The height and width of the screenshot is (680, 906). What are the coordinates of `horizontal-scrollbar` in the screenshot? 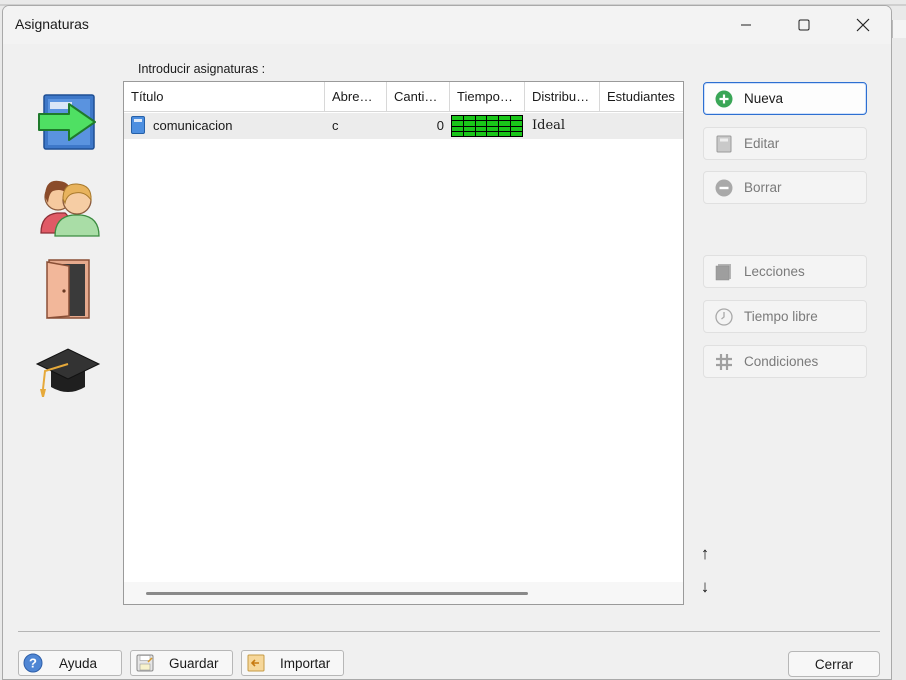 It's located at (403, 593).